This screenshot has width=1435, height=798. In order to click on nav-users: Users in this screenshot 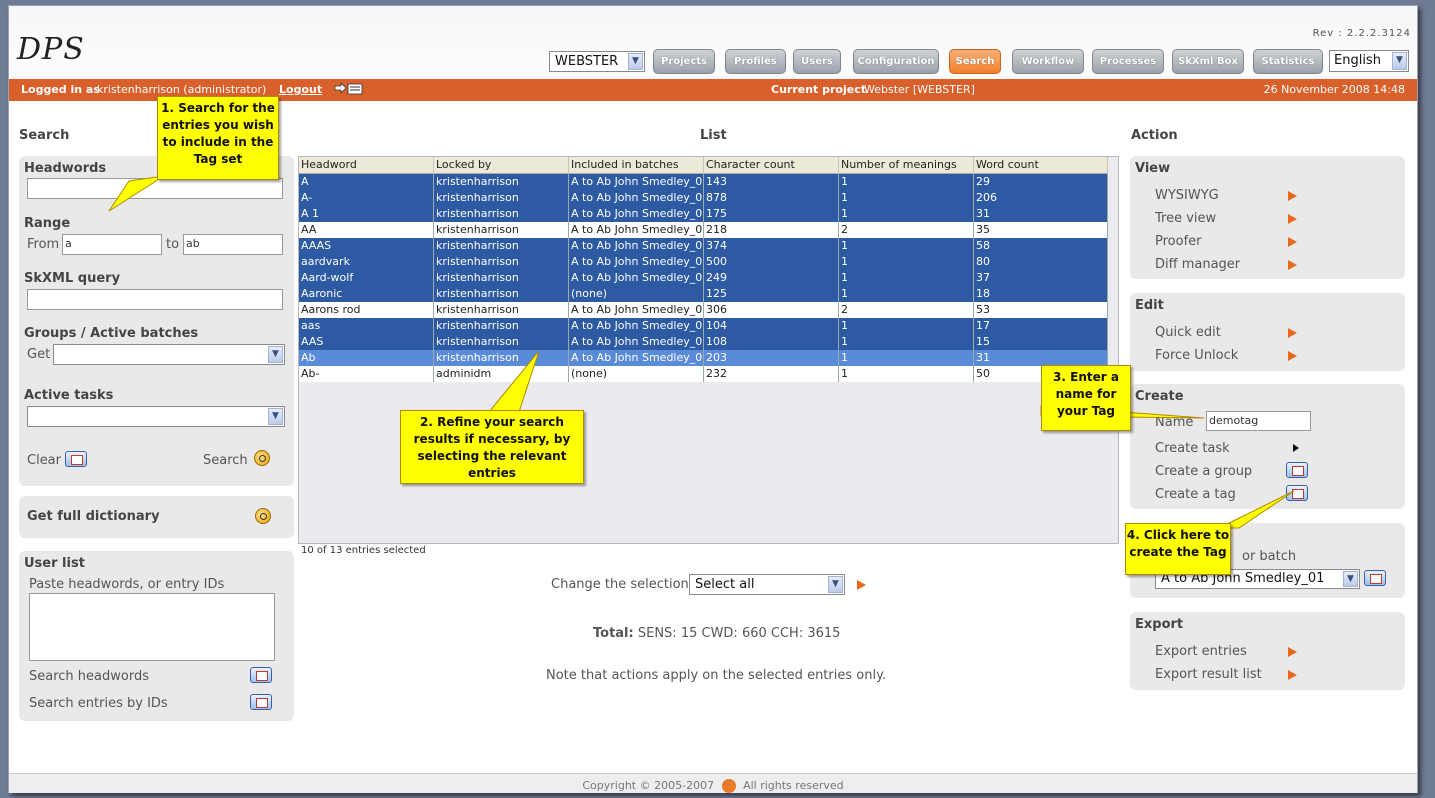, I will do `click(817, 61)`.